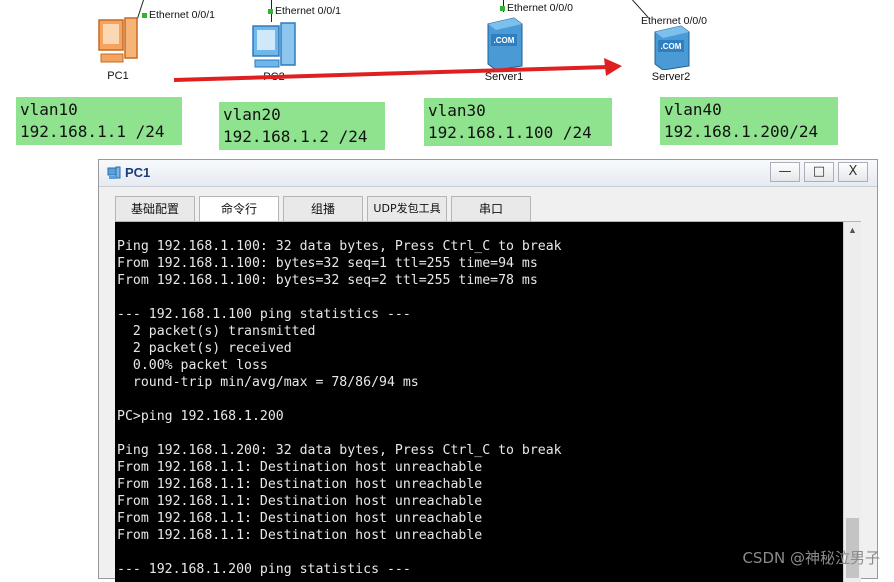  I want to click on console-line: --- 192.168.1.200 ping statistics ---, so click(264, 569).